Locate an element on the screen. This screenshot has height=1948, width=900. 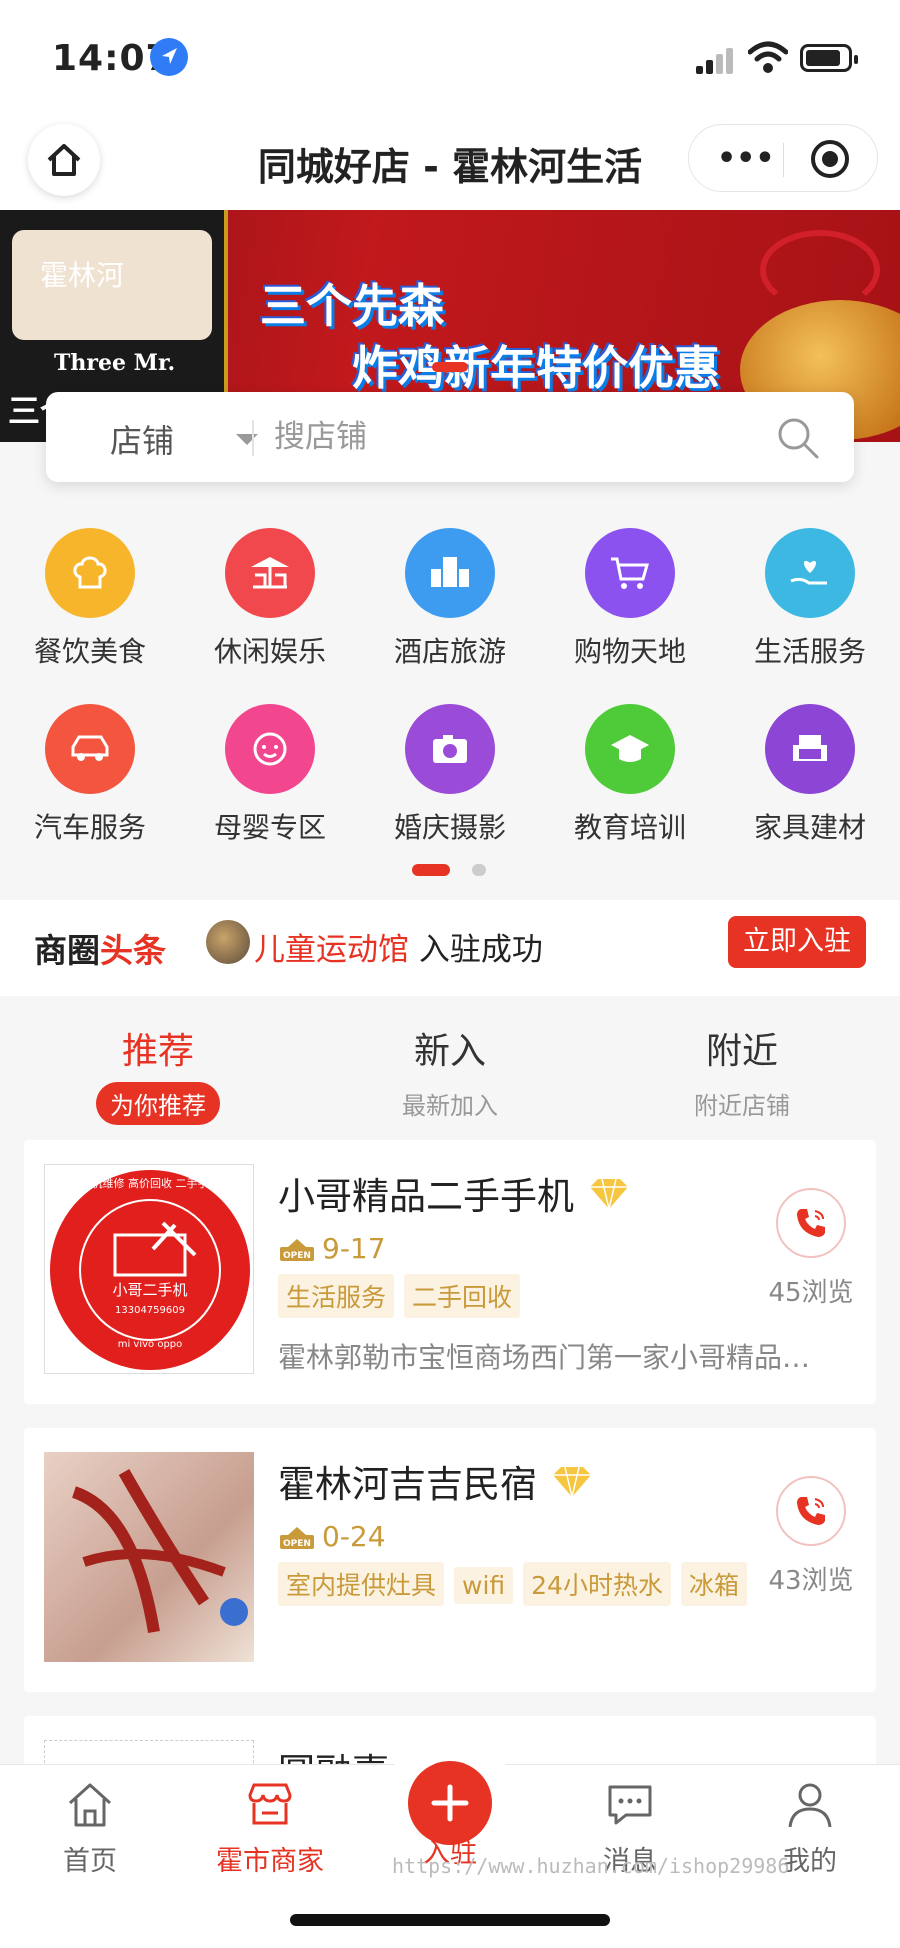
user-icon is located at coordinates (810, 1805).